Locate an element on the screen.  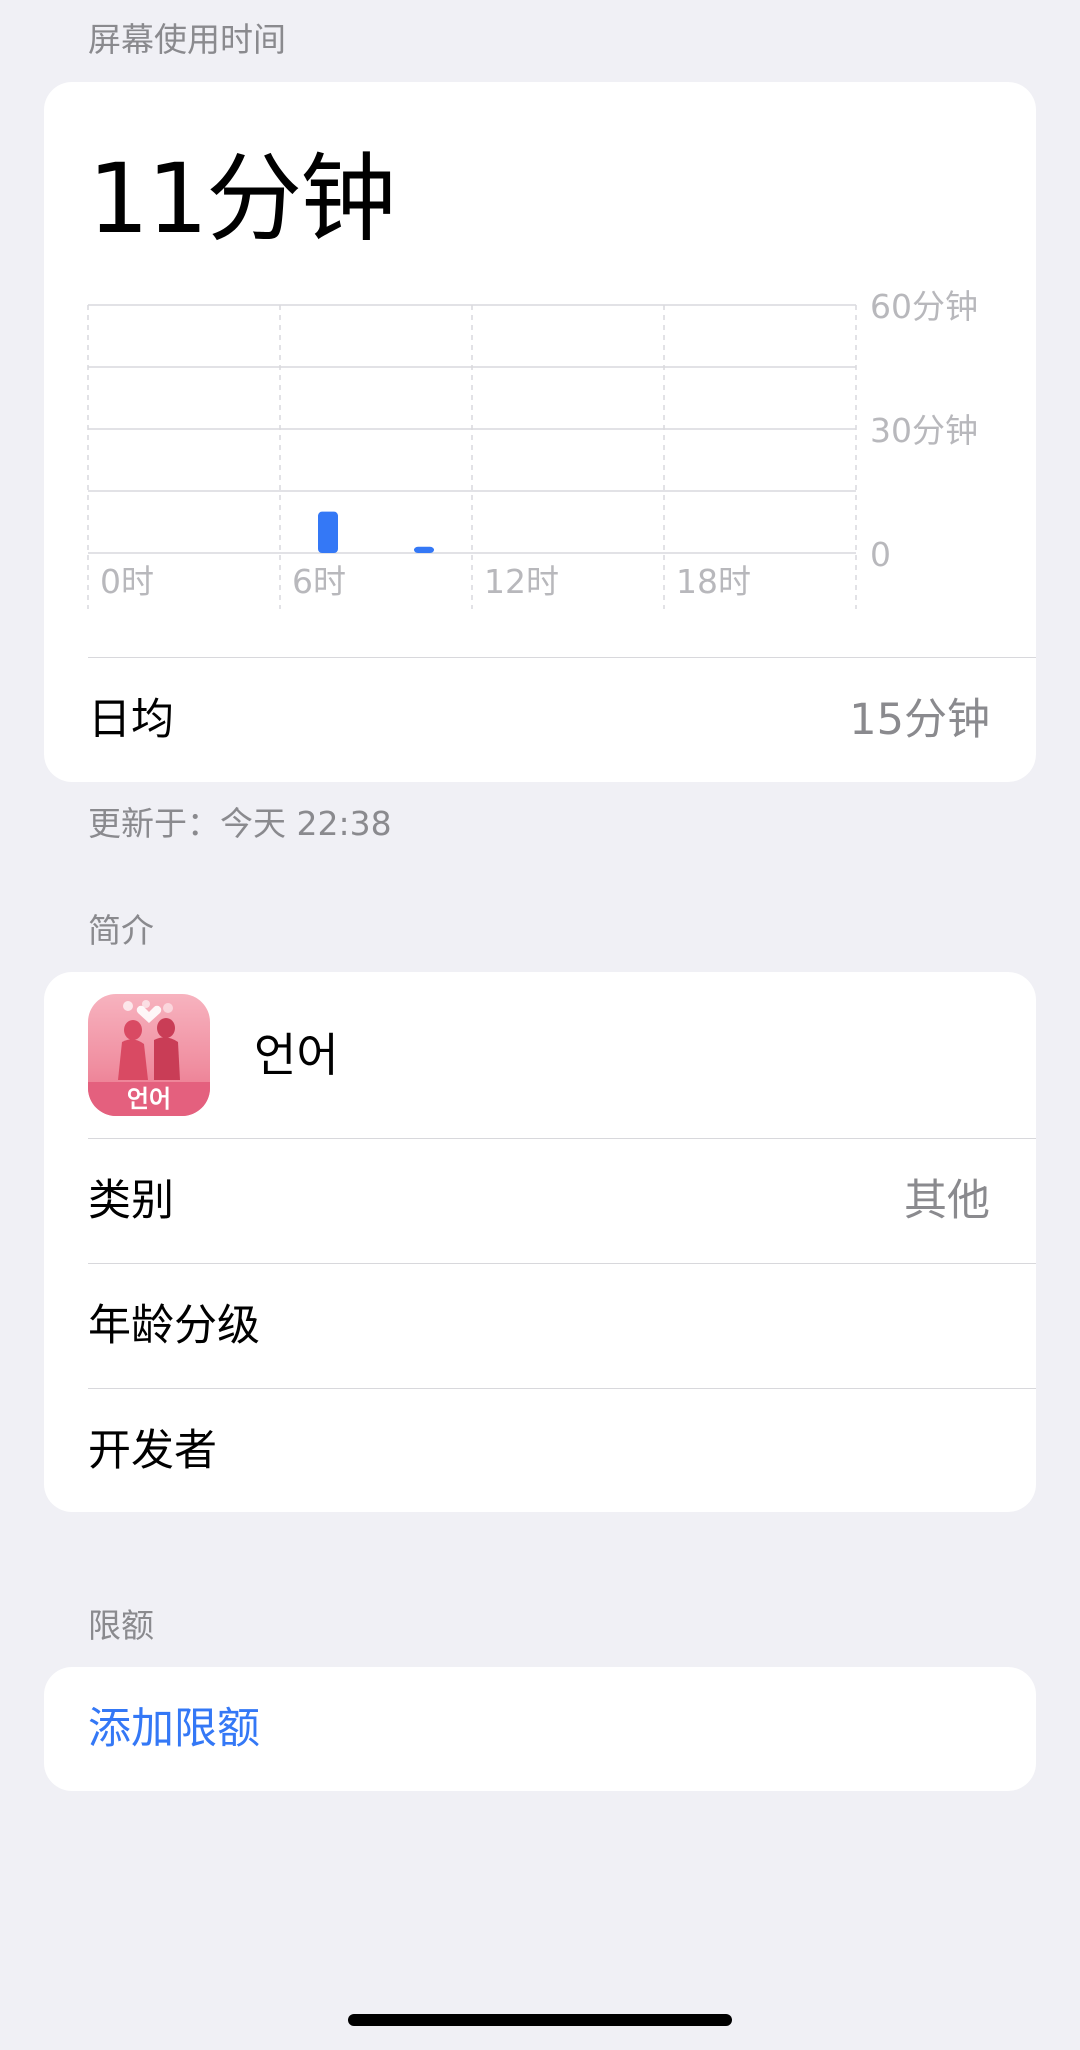
chart-x-tick-label: 0时 is located at coordinates (127, 581).